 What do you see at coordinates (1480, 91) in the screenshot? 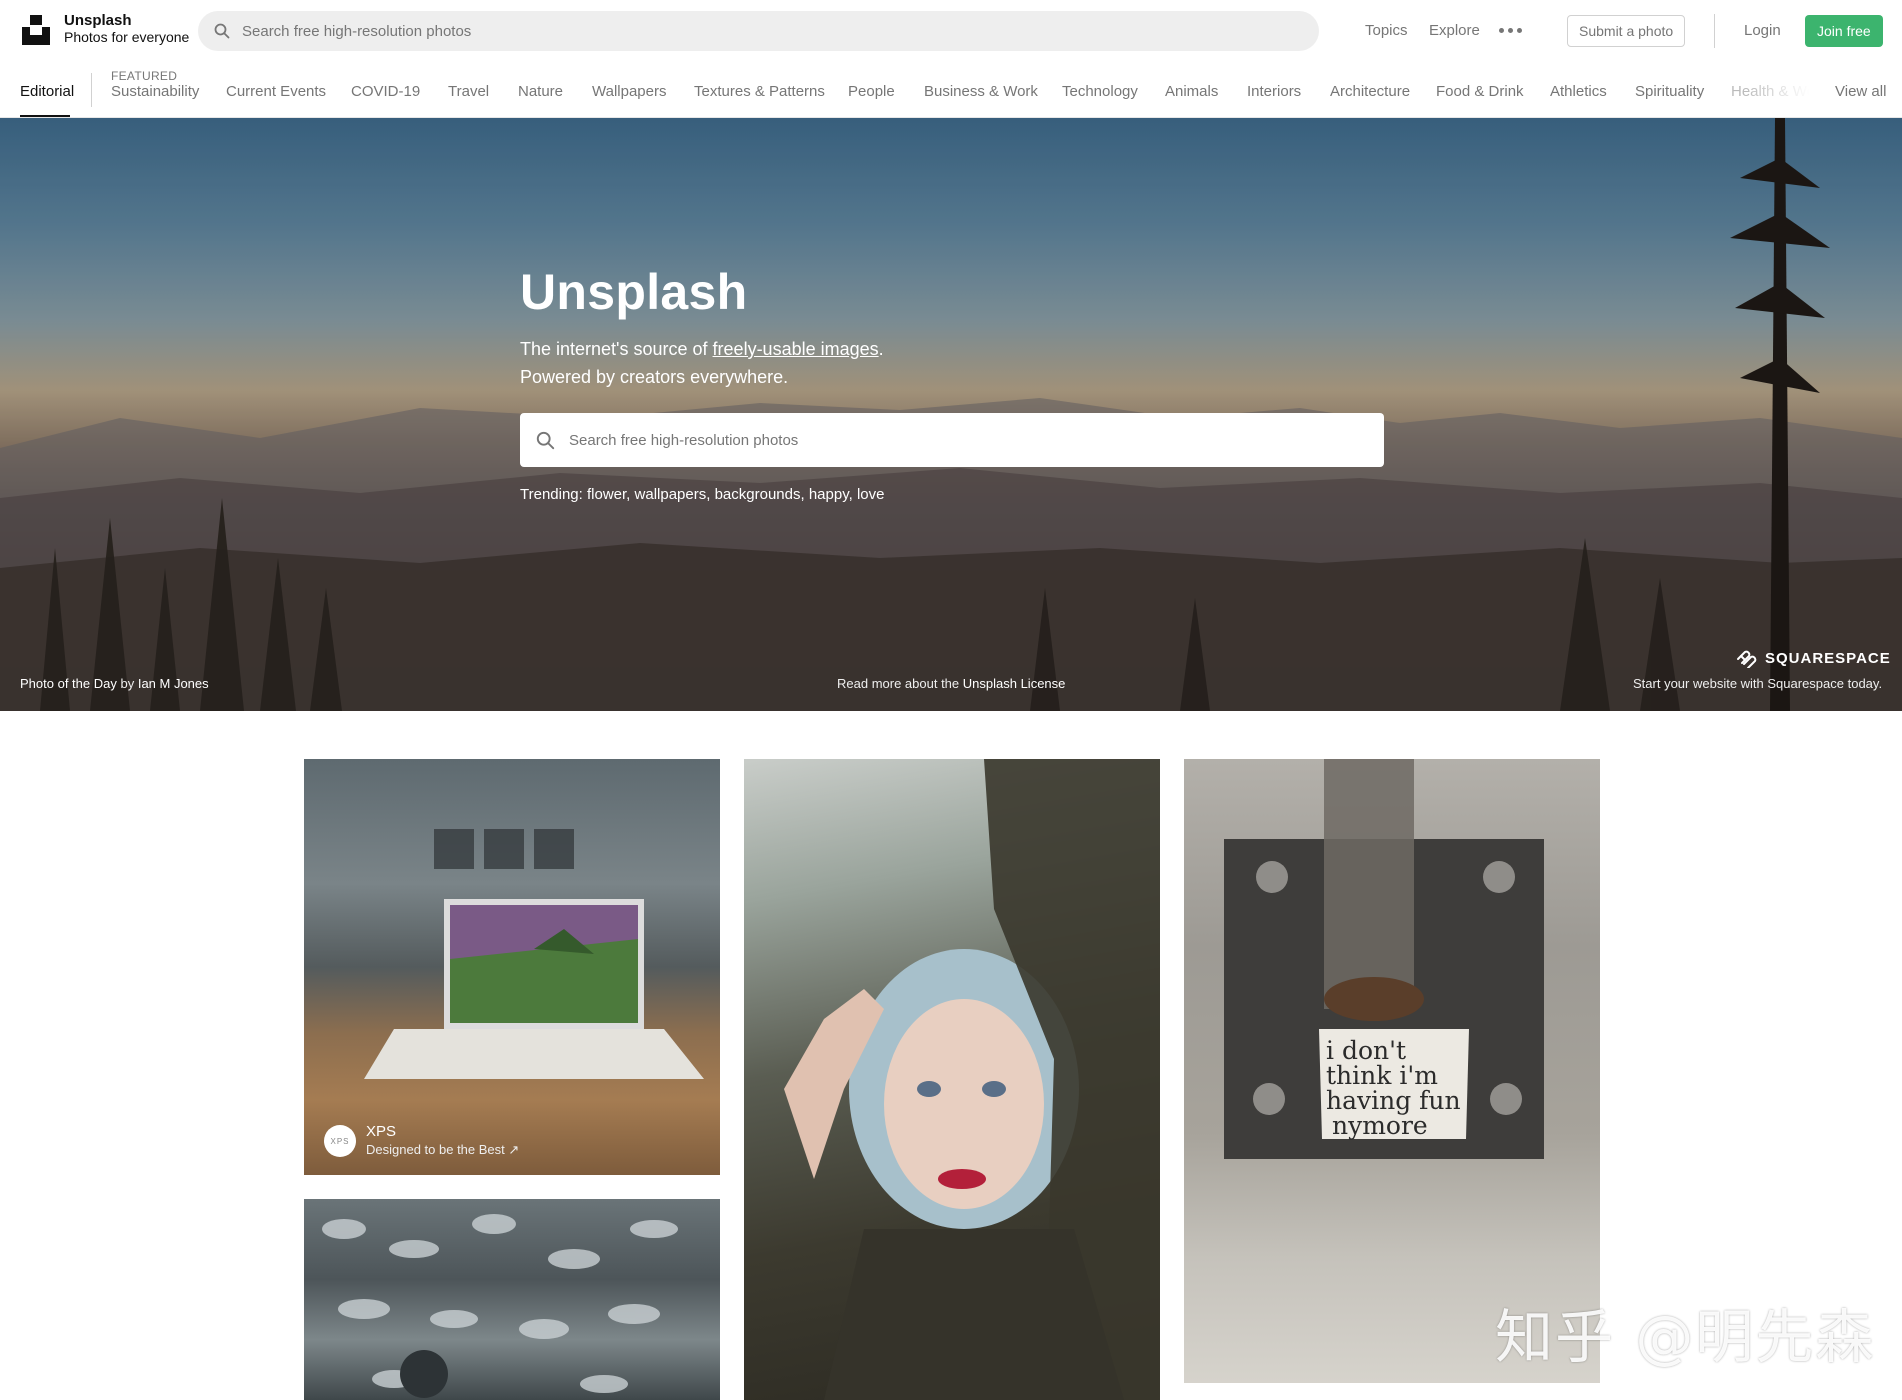
I see `tab-food-drink: Food & Drink` at bounding box center [1480, 91].